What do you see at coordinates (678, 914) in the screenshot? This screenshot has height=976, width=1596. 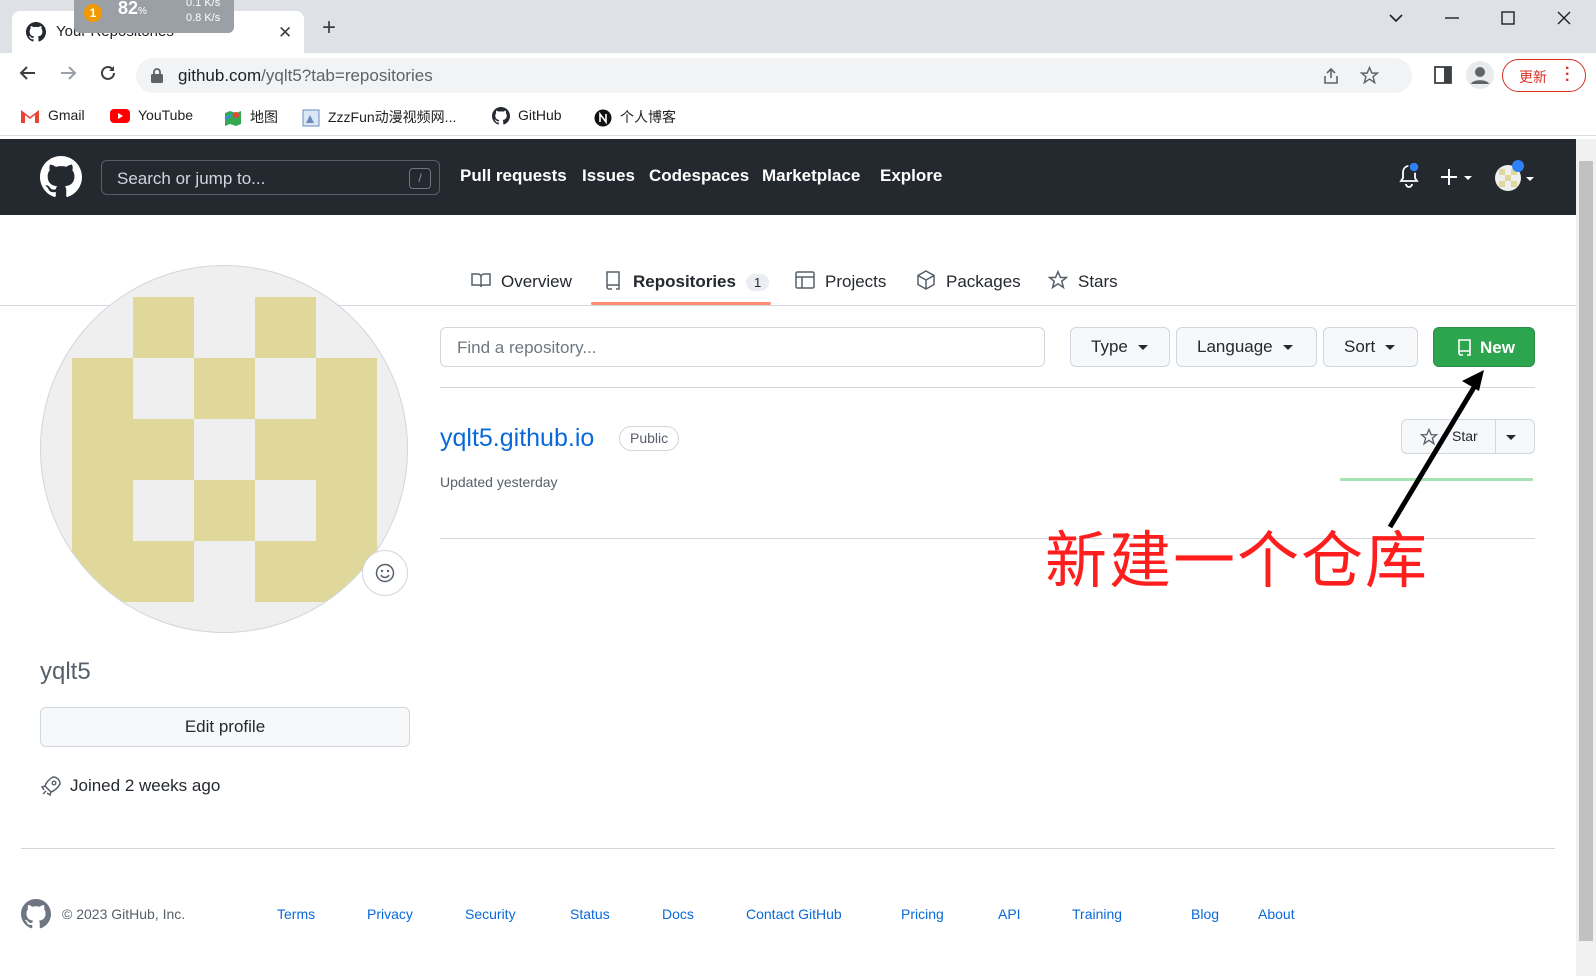 I see `footer-link-docs: Docs` at bounding box center [678, 914].